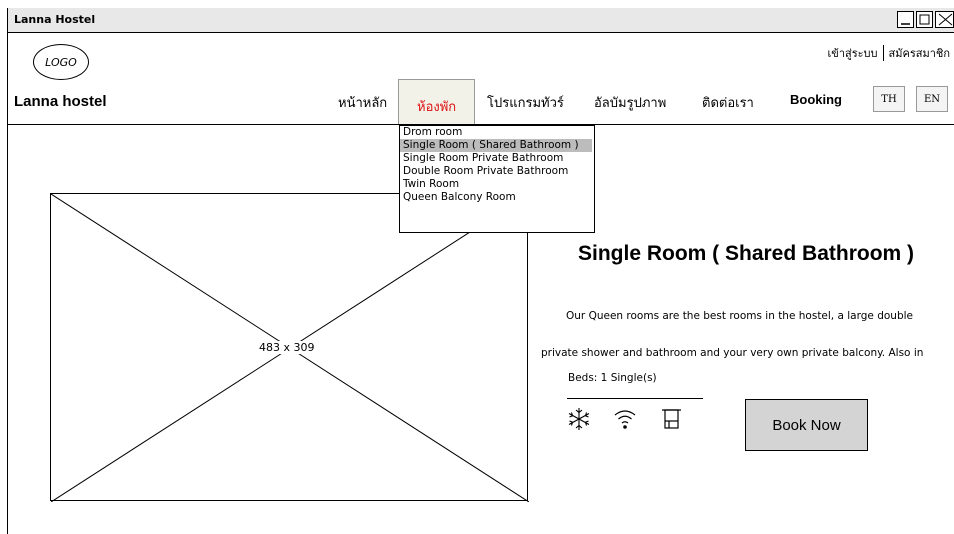 This screenshot has height=534, width=954. What do you see at coordinates (625, 419) in the screenshot?
I see `wifi-icon` at bounding box center [625, 419].